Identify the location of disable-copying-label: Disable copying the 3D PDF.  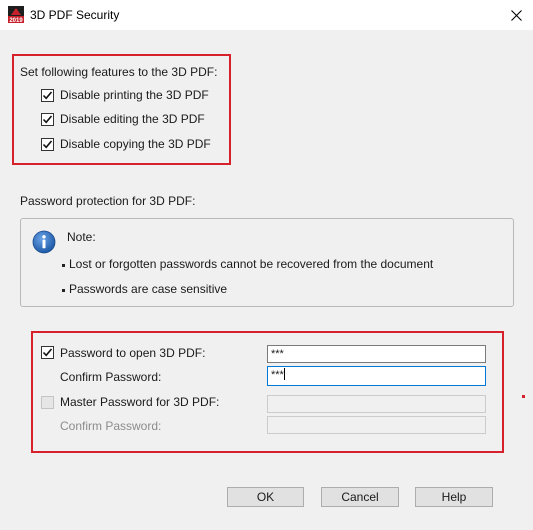
(135, 144).